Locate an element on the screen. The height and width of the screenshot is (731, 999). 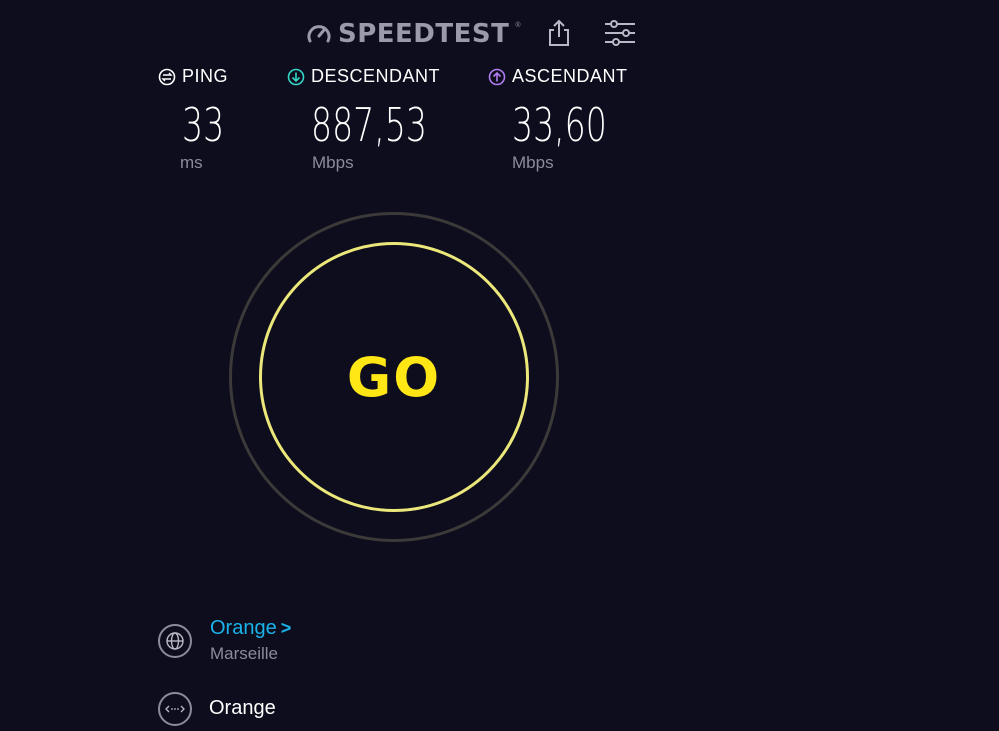
logo-text: SPEEDTEST is located at coordinates (424, 34).